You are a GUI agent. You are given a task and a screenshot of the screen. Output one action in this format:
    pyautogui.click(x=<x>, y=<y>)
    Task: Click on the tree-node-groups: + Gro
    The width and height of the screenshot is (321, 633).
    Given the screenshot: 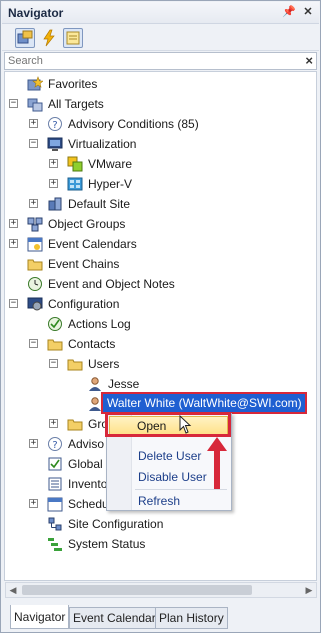 What is the action you would take?
    pyautogui.click(x=60, y=424)
    